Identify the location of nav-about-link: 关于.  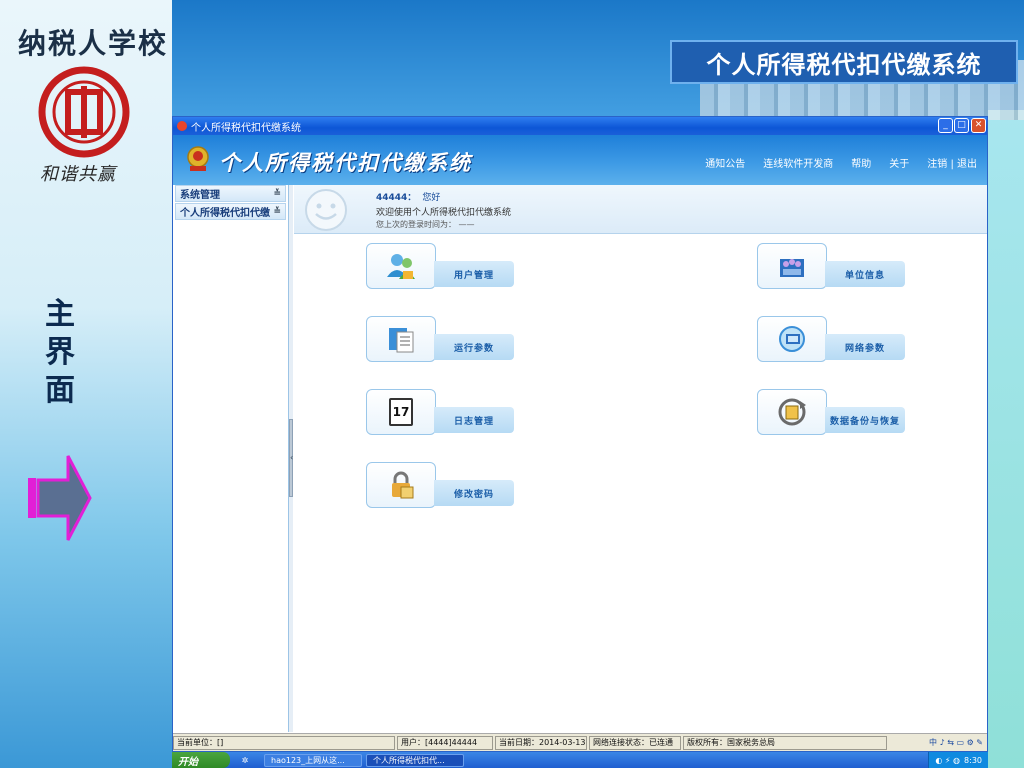
(899, 162).